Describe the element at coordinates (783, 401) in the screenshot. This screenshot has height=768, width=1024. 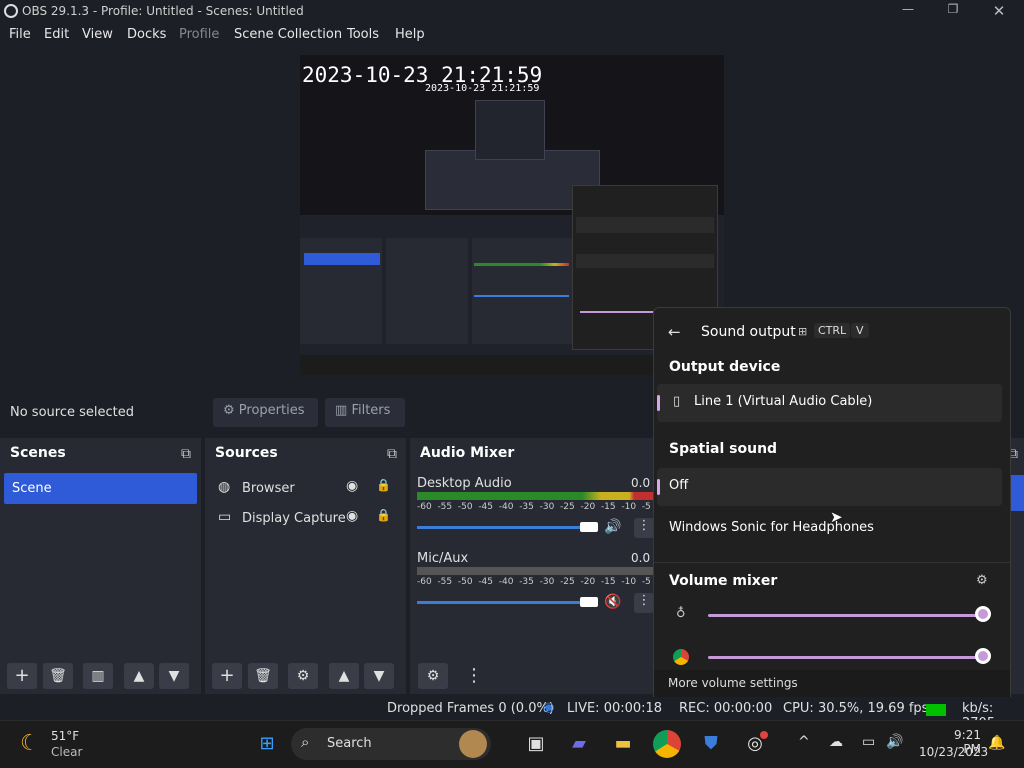
I see `output-device-name: Line 1 (Virtual Audio Cable)` at that location.